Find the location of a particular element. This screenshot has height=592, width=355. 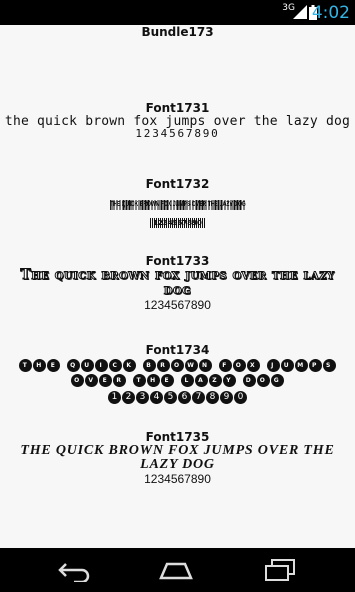

glyph: 0 is located at coordinates (240, 397).